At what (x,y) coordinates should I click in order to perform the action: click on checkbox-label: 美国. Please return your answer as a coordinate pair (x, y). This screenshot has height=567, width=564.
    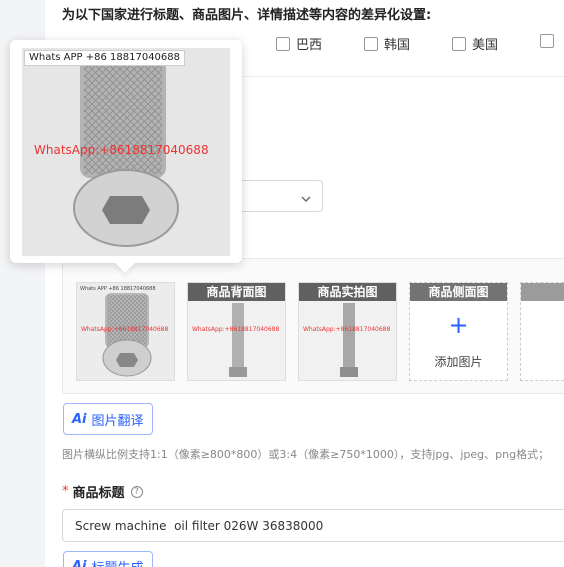
    Looking at the image, I should click on (485, 45).